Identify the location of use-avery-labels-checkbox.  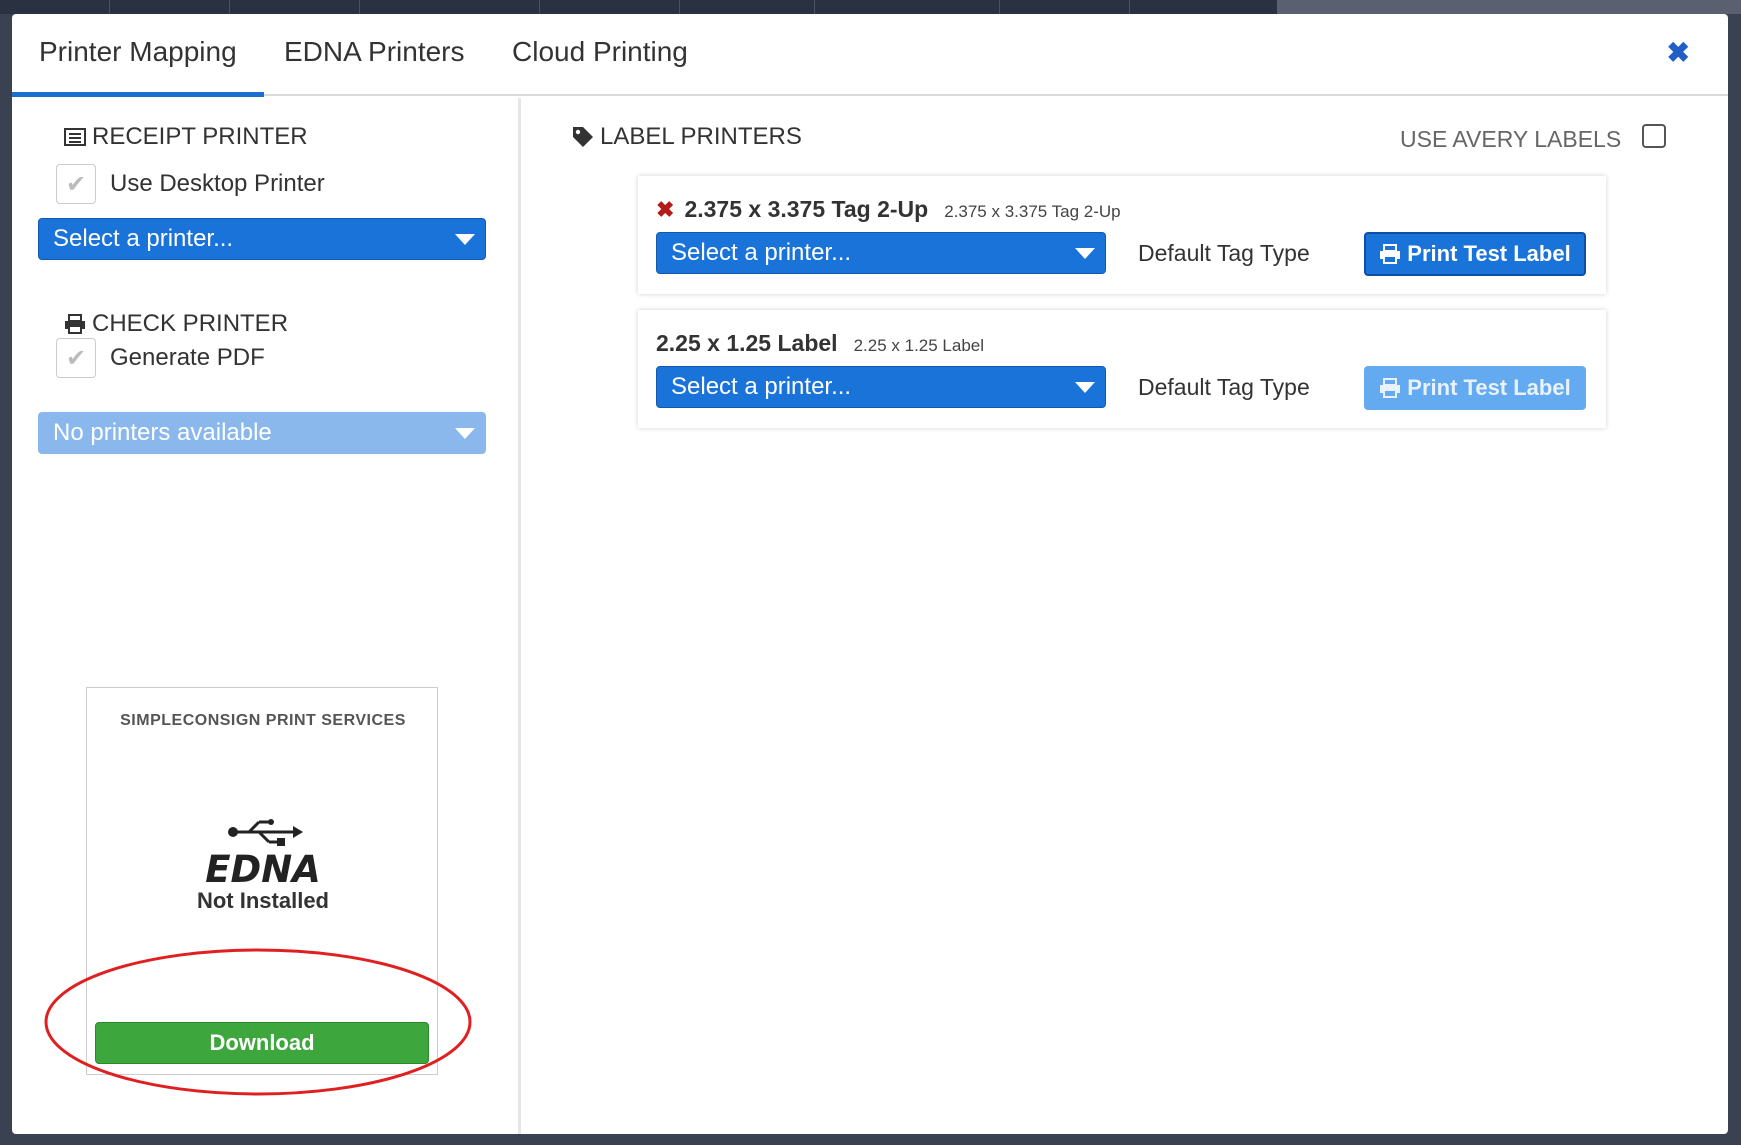
(1654, 136).